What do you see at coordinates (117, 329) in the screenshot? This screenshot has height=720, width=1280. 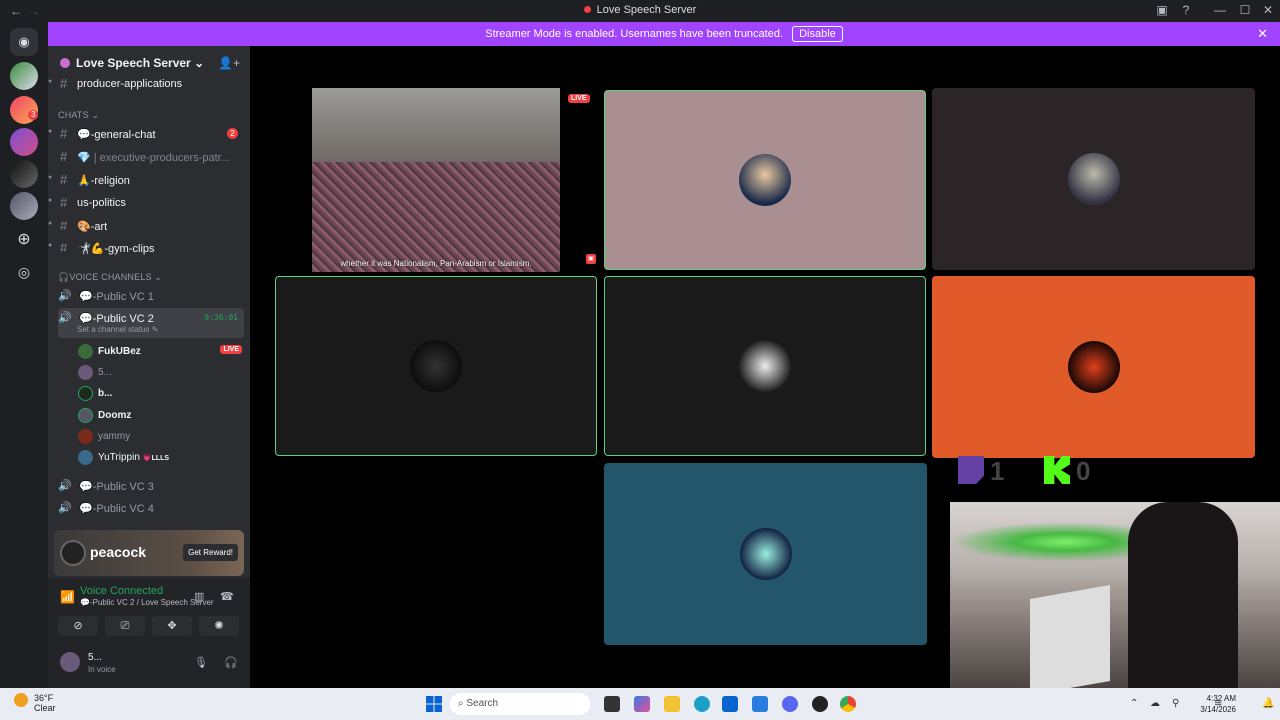 I see `channel-status: Set a channel status ✎` at bounding box center [117, 329].